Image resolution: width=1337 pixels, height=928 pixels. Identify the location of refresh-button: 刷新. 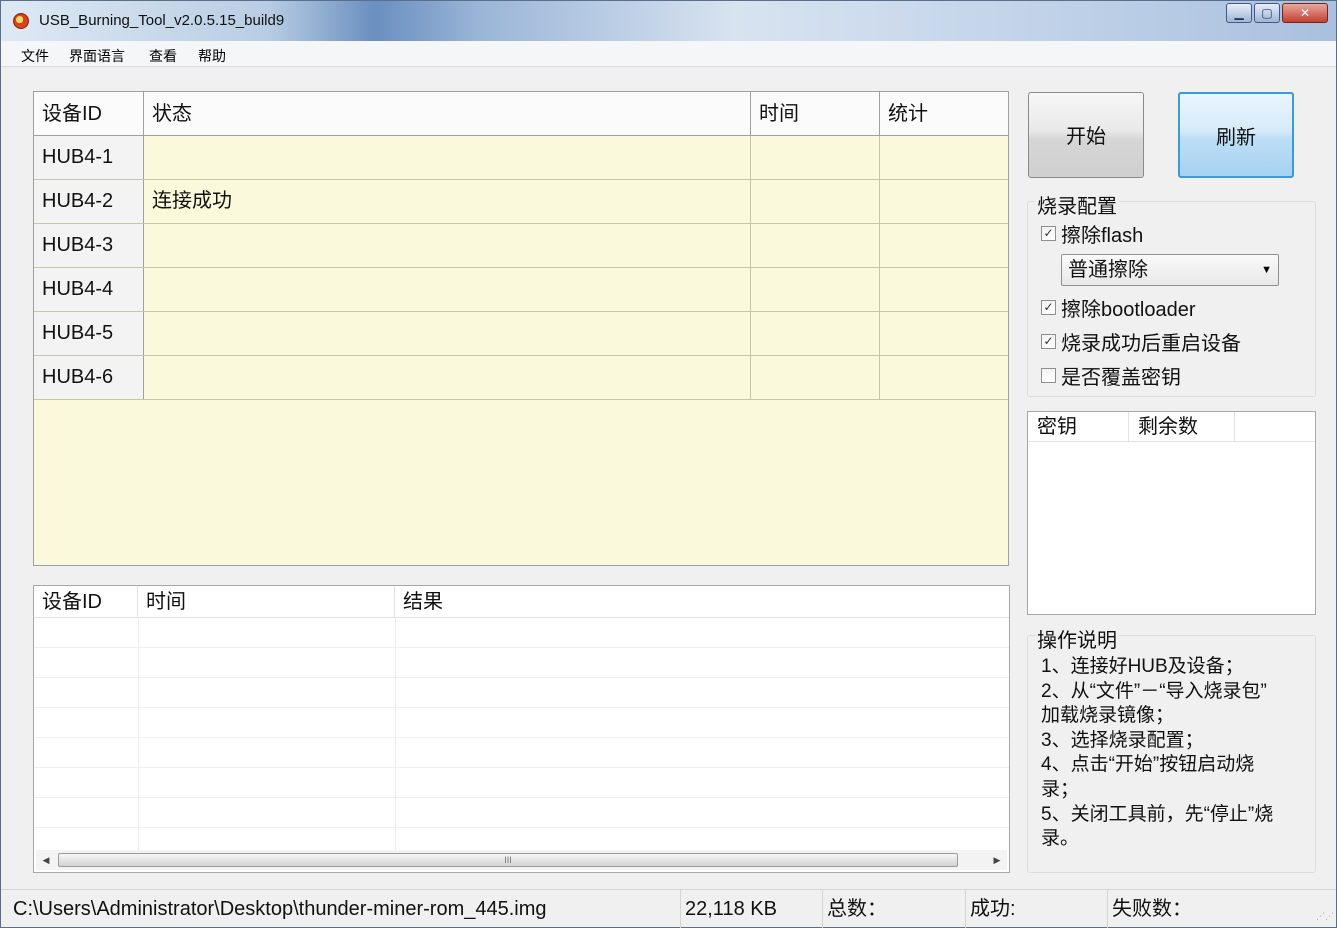
(1236, 135).